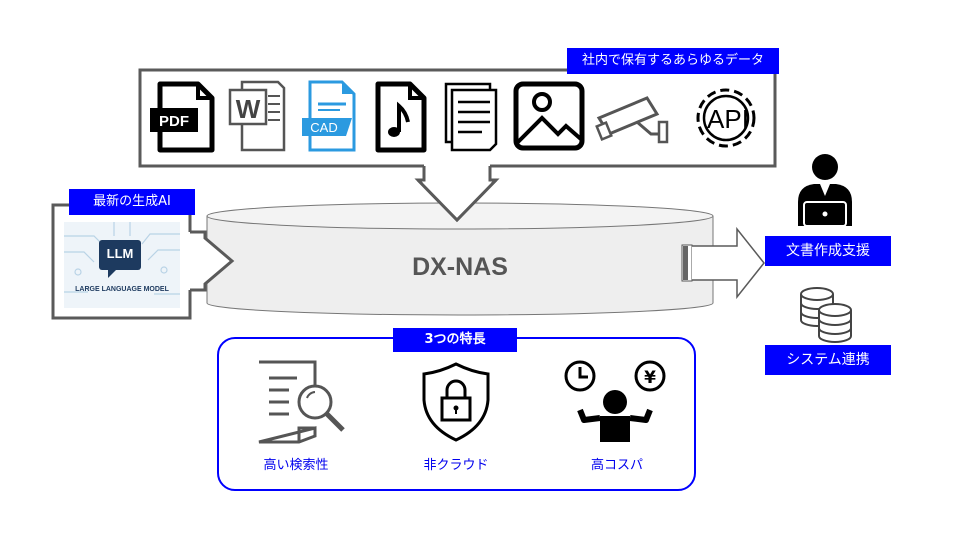  I want to click on svg-text: W, so click(248, 109).